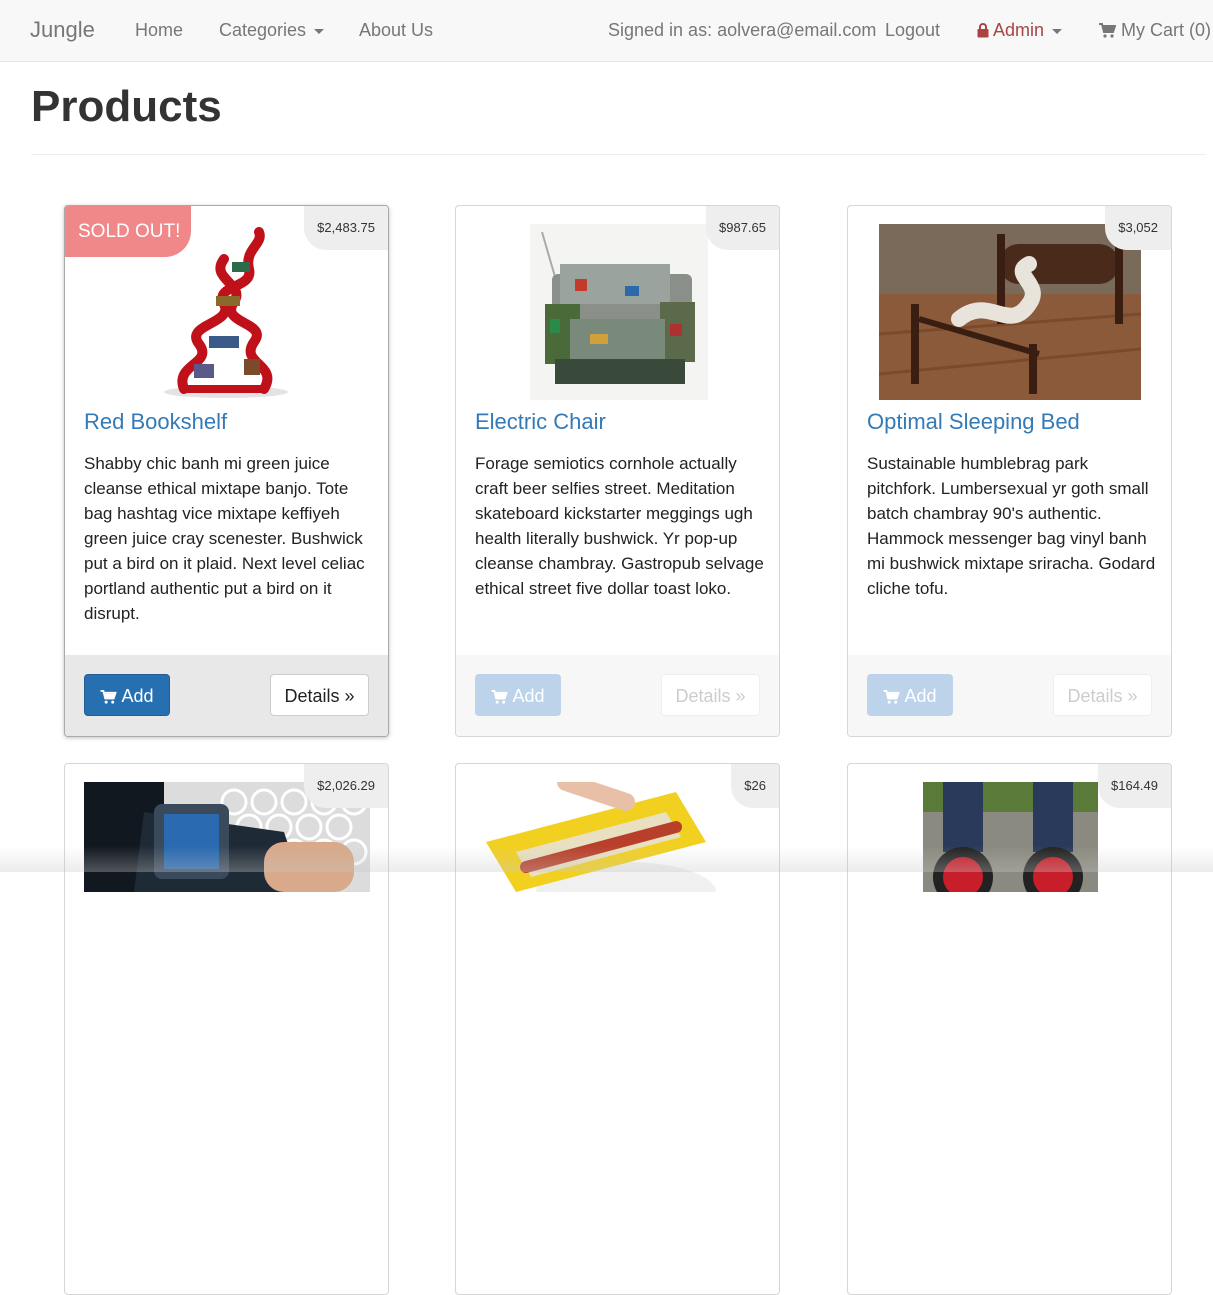  What do you see at coordinates (742, 228) in the screenshot?
I see `price-tag: $987.65` at bounding box center [742, 228].